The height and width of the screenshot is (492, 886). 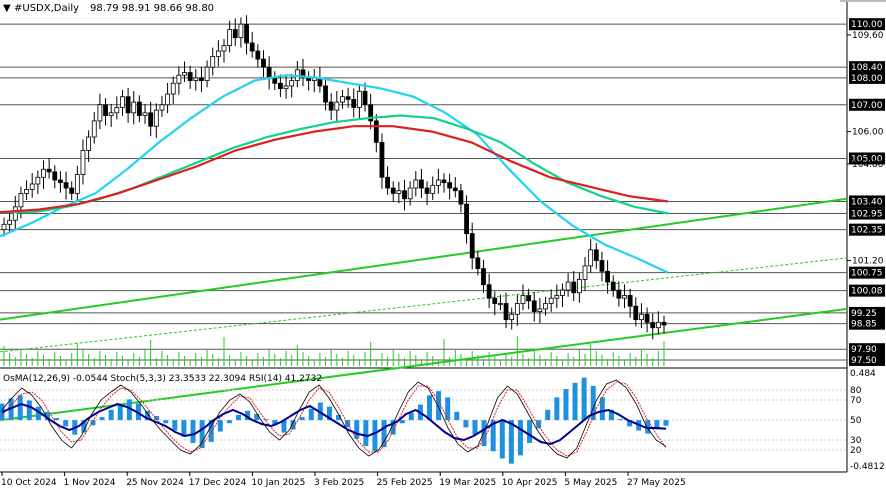 I want to click on symbol-title: #USDX,Daily, so click(x=46, y=8).